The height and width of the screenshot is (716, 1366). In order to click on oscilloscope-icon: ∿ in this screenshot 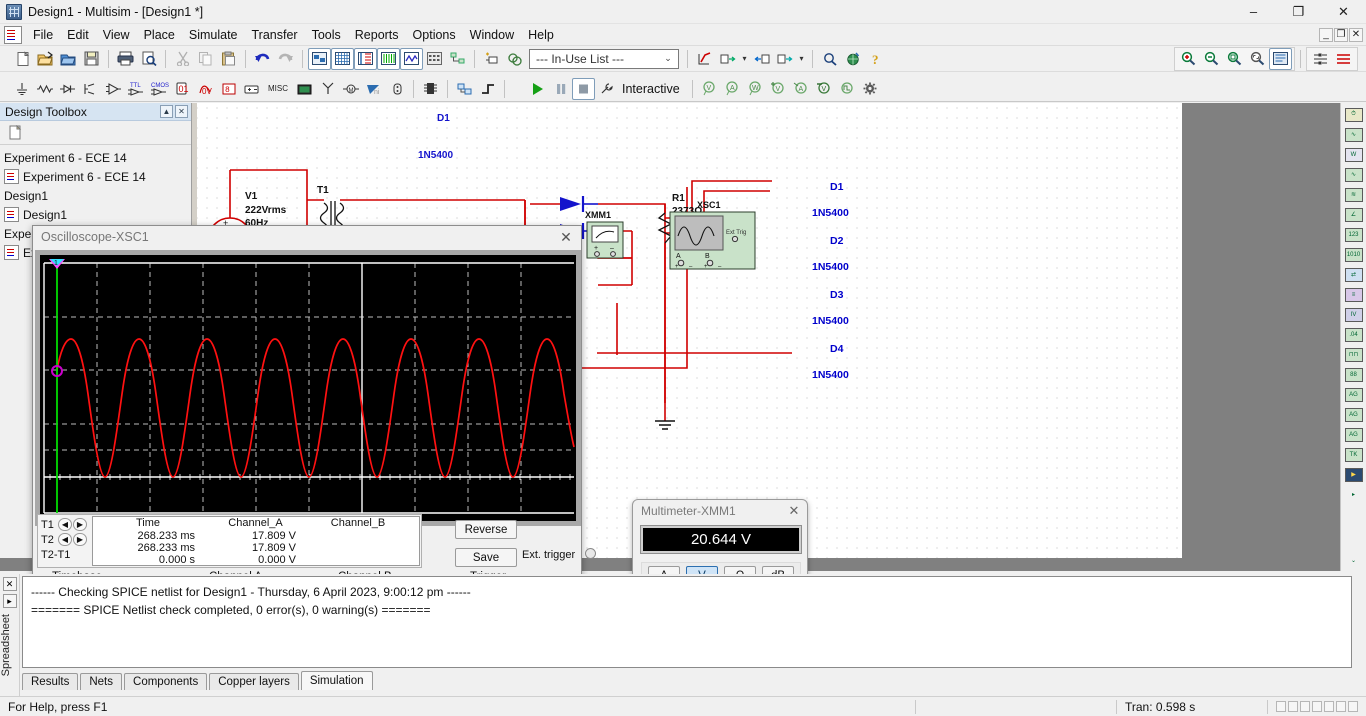, I will do `click(1354, 174)`.